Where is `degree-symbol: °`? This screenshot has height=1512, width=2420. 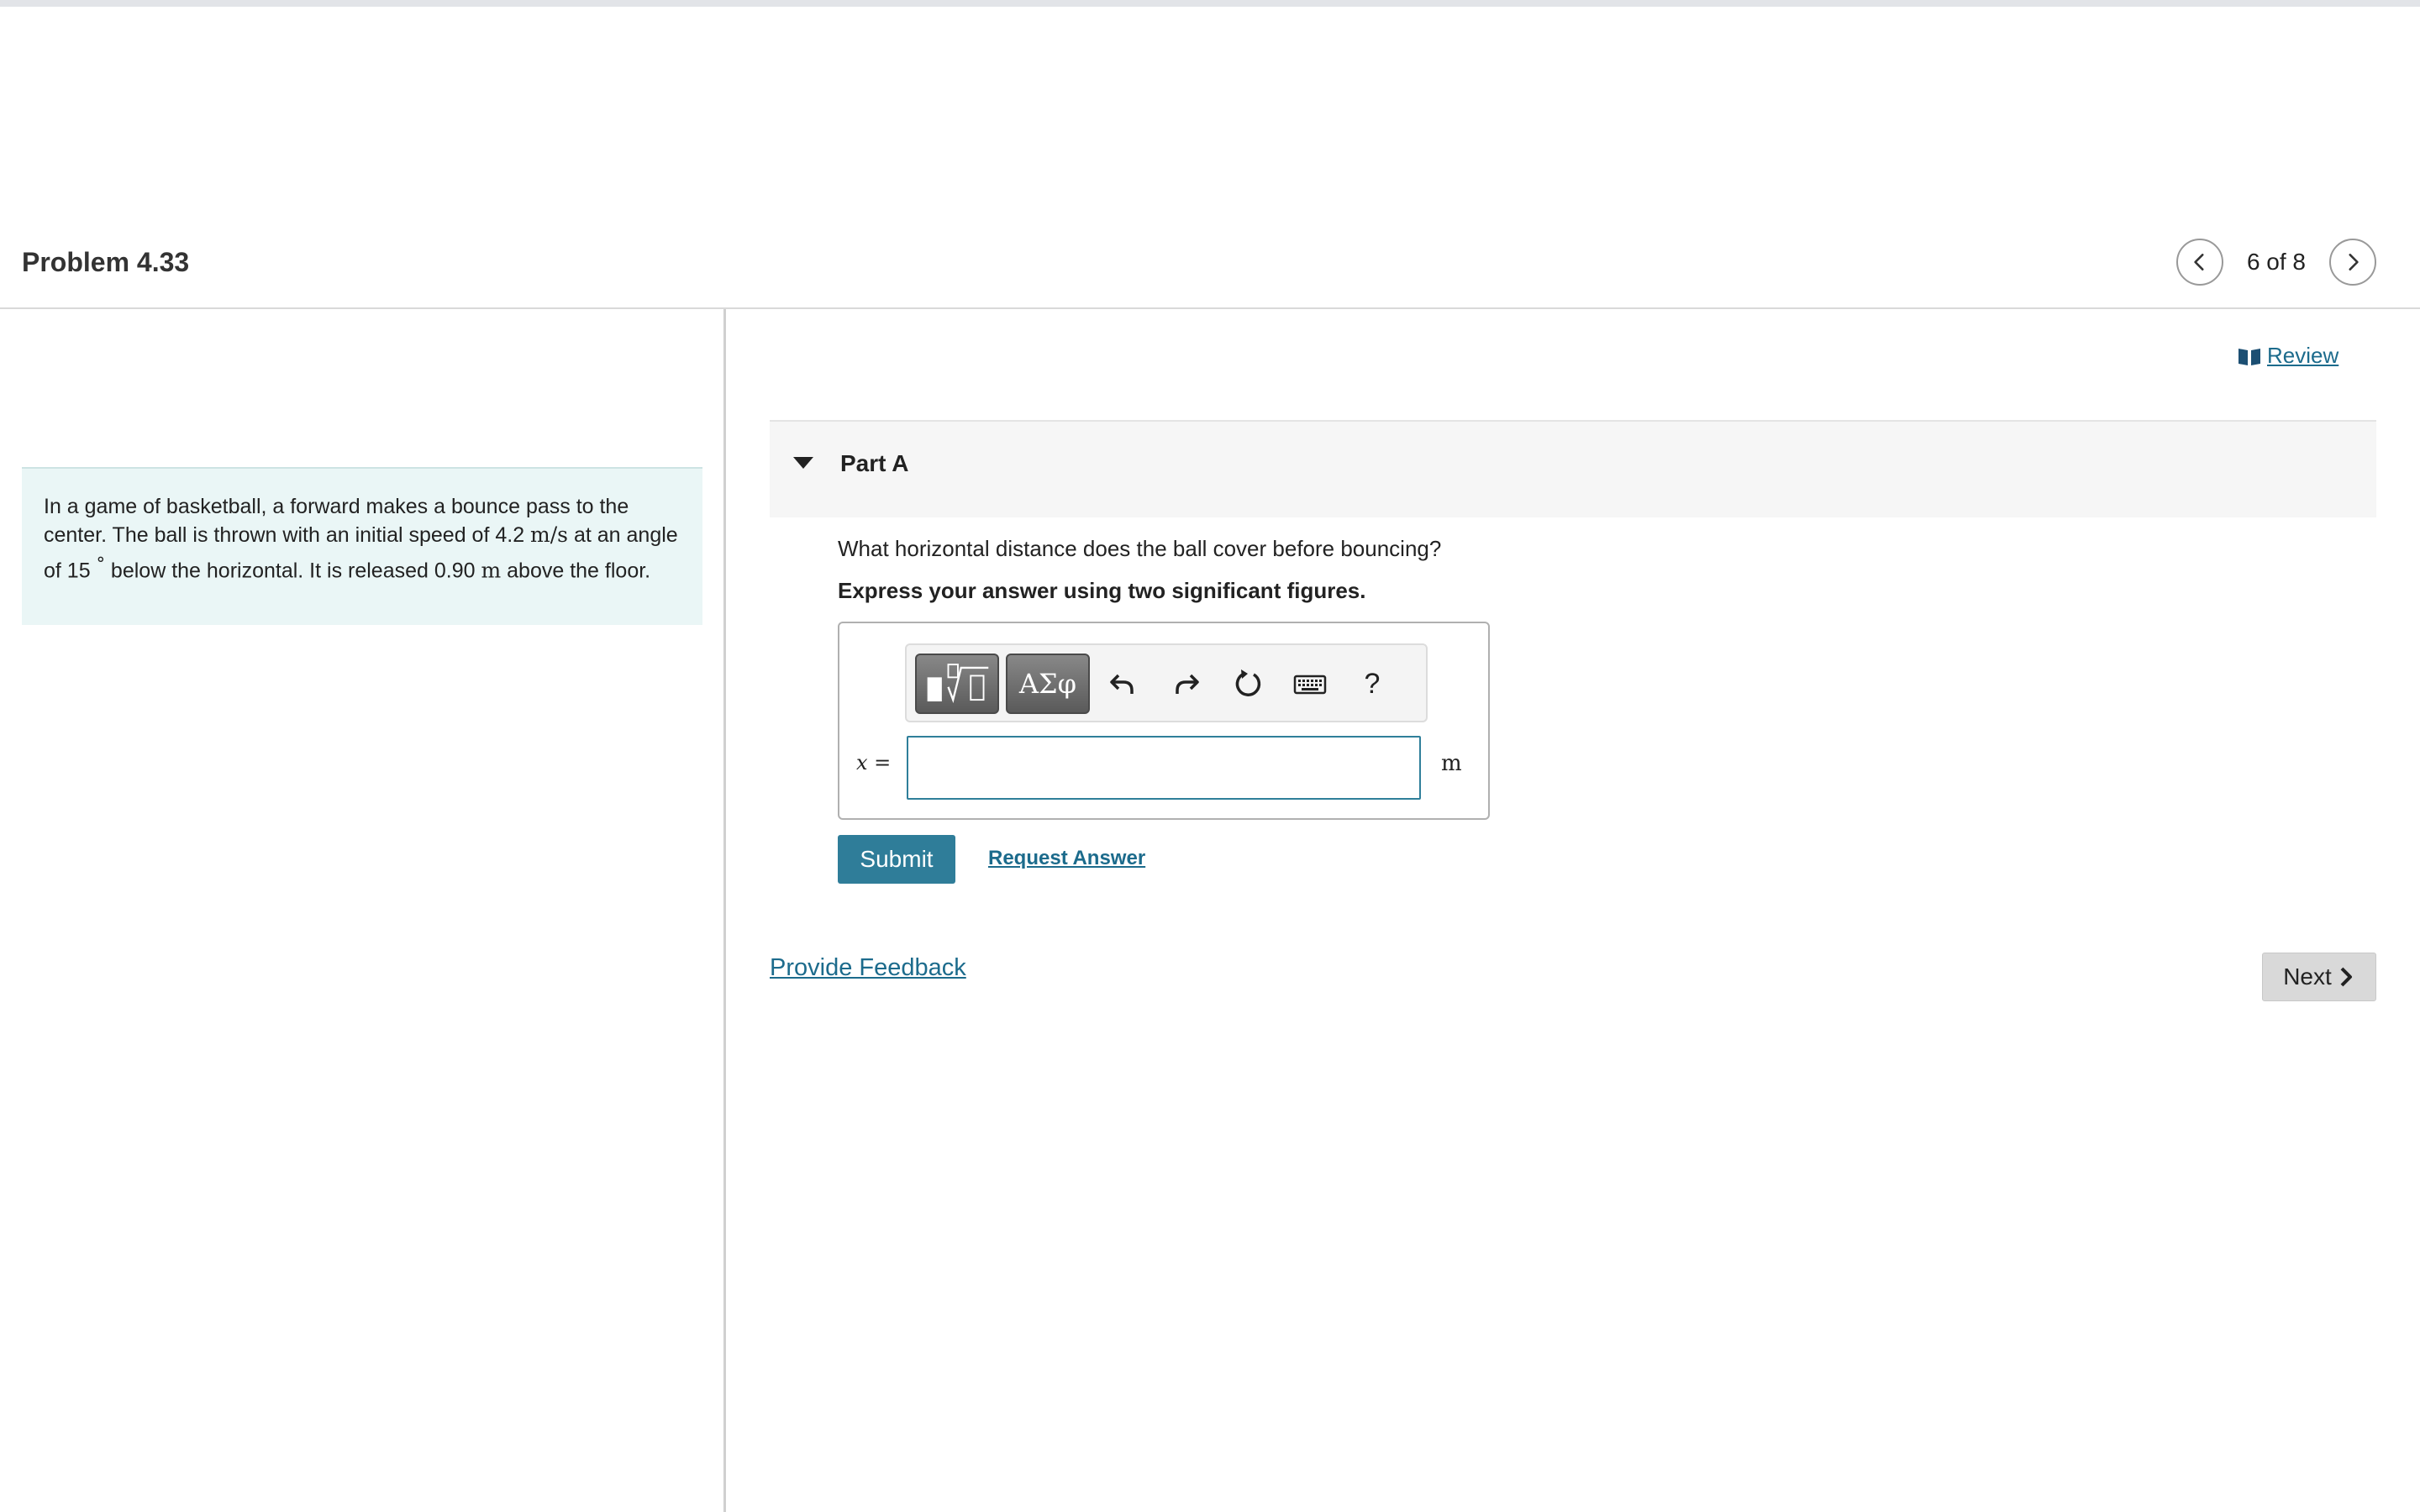
degree-symbol: ° is located at coordinates (100, 564).